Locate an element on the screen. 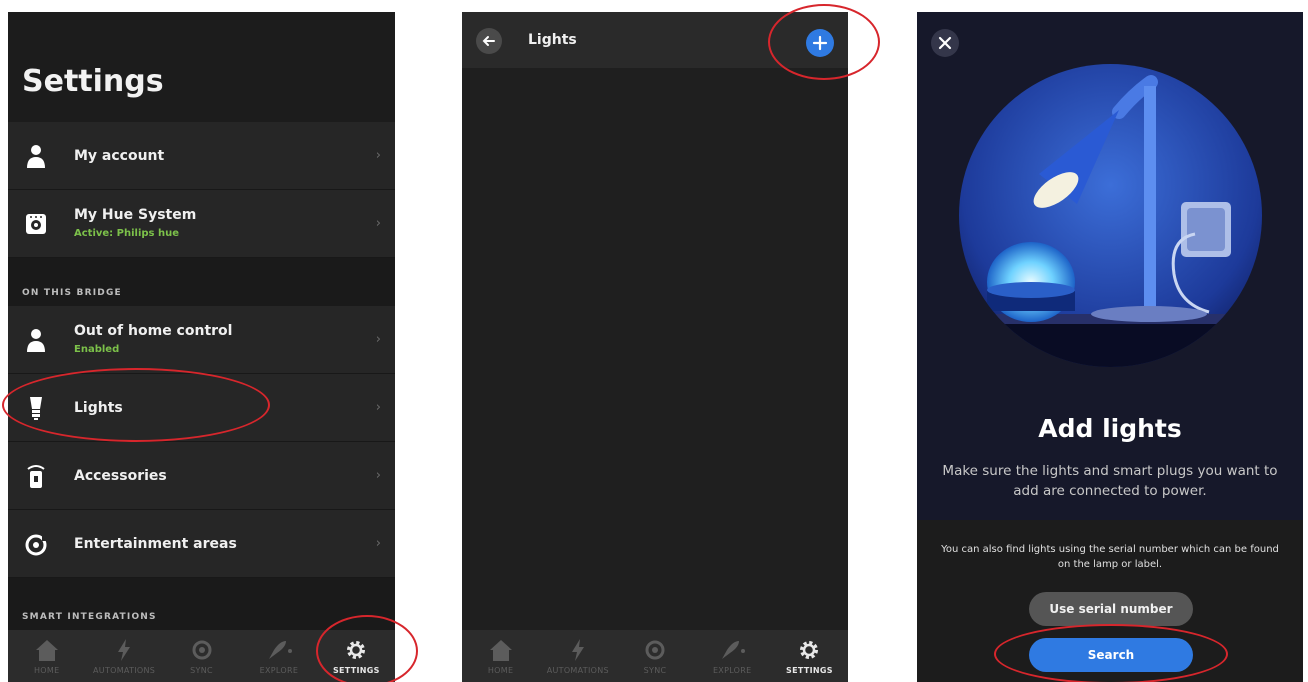 This screenshot has width=1308, height=682. row-title: Out of home control is located at coordinates (153, 331).